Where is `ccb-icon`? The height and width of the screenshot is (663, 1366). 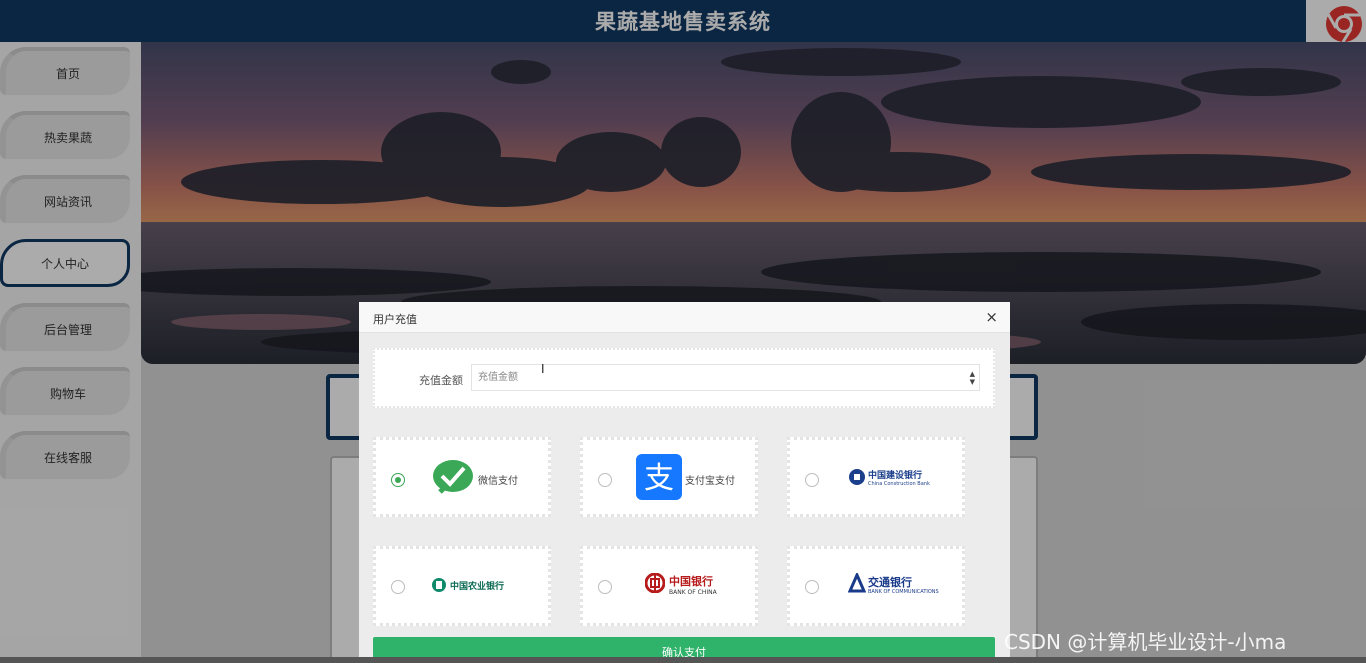
ccb-icon is located at coordinates (857, 477).